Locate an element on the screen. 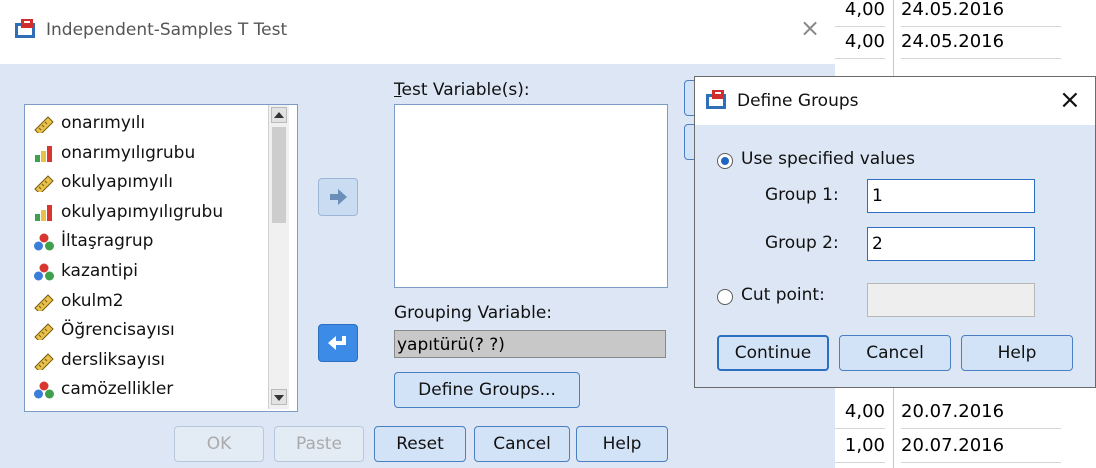 The image size is (1096, 468). cut-point-radio is located at coordinates (725, 297).